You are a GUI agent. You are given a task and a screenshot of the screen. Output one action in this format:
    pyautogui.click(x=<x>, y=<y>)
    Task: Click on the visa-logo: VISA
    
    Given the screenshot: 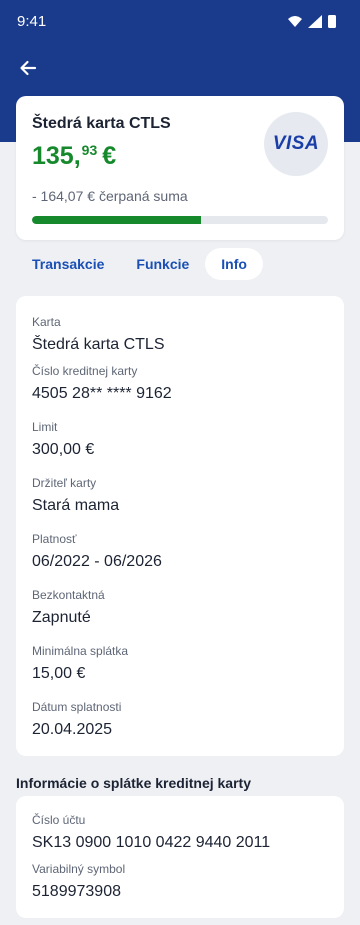 What is the action you would take?
    pyautogui.click(x=296, y=144)
    